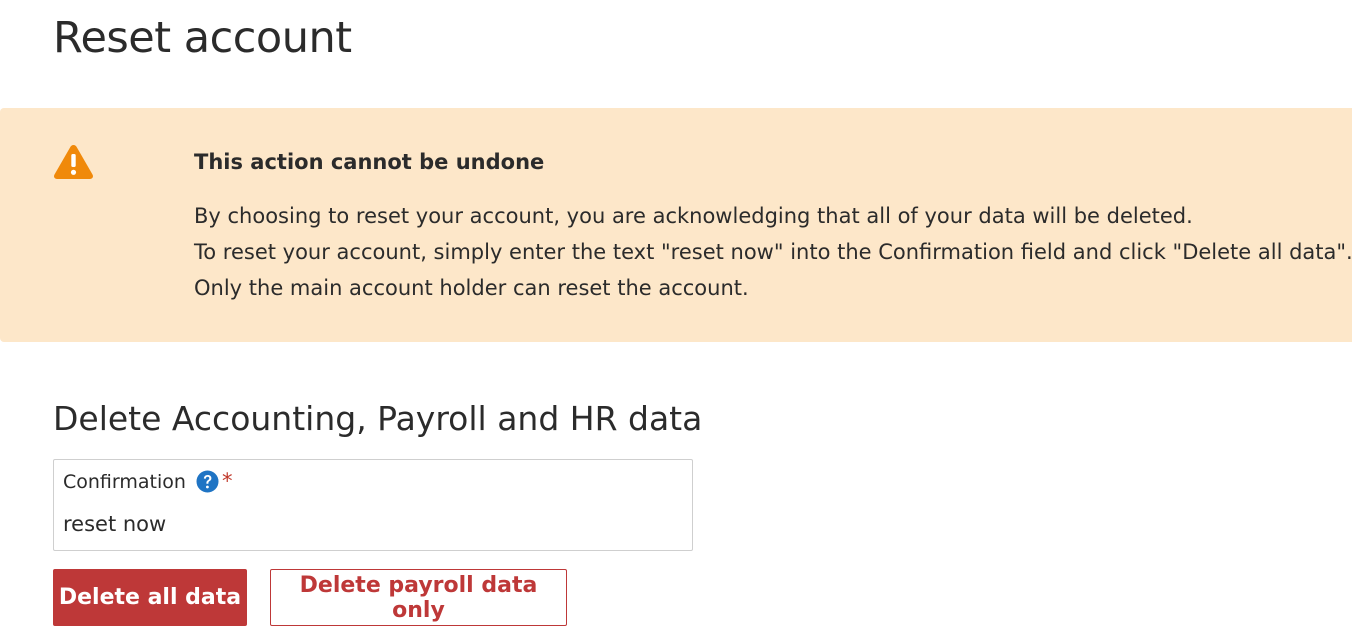  What do you see at coordinates (207, 481) in the screenshot?
I see `question-circle-icon` at bounding box center [207, 481].